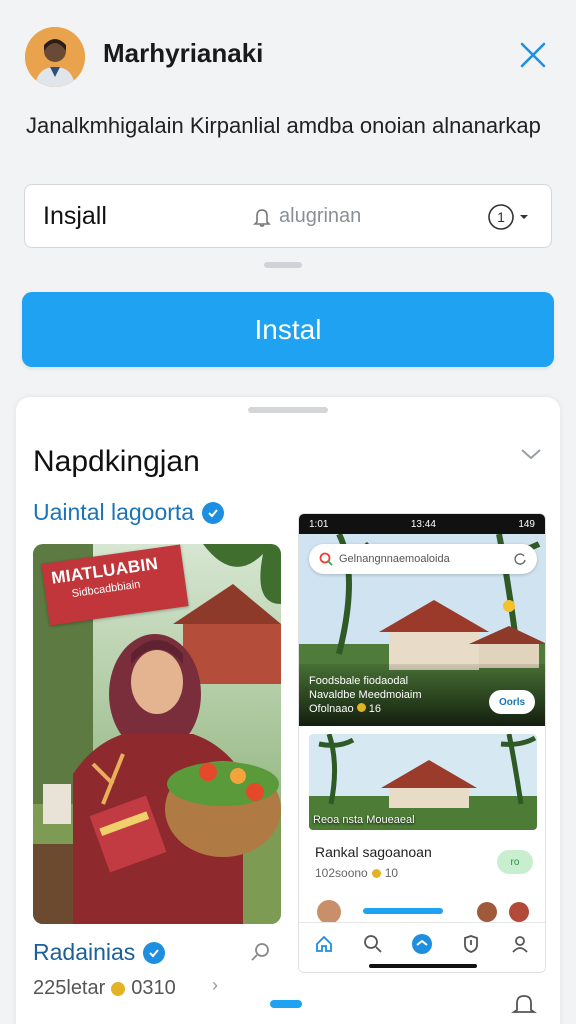 This screenshot has height=1024, width=576. I want to click on phone-search-bar: Gelnangnnaemoaloida, so click(423, 559).